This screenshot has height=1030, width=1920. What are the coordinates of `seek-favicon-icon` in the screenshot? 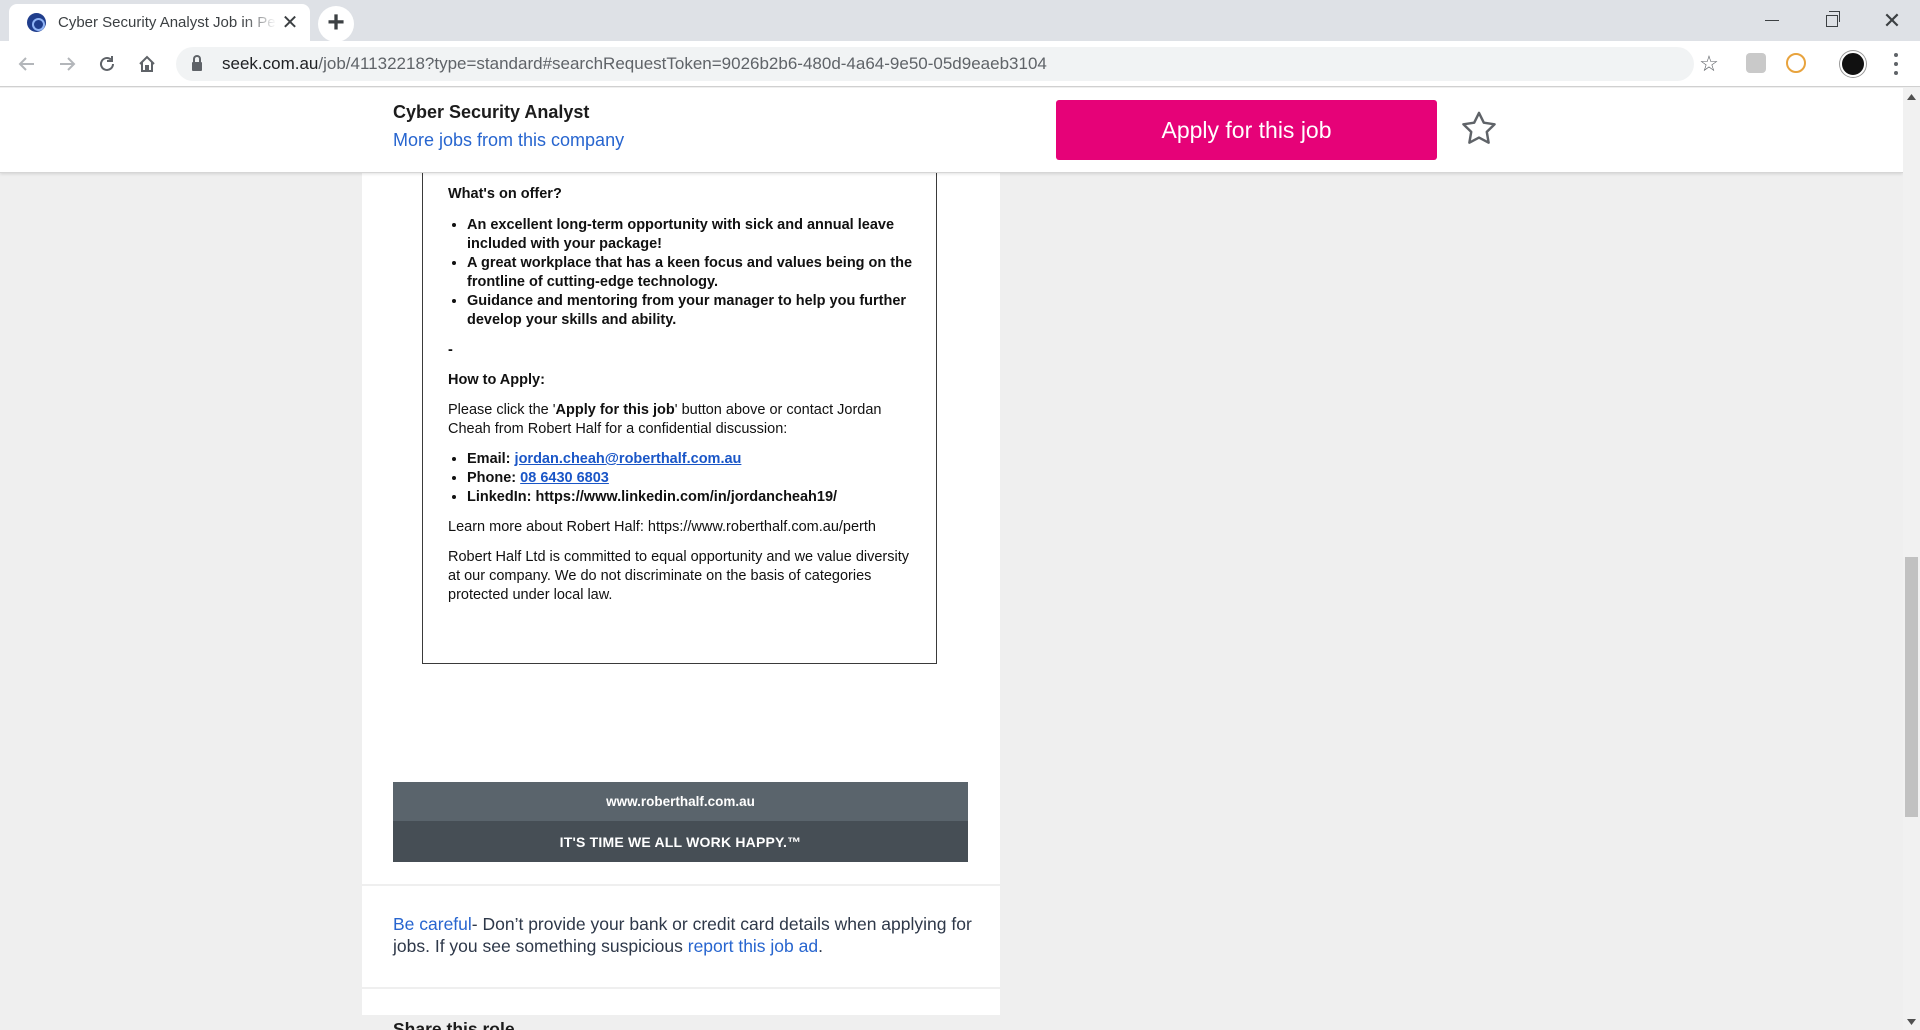 It's located at (36, 22).